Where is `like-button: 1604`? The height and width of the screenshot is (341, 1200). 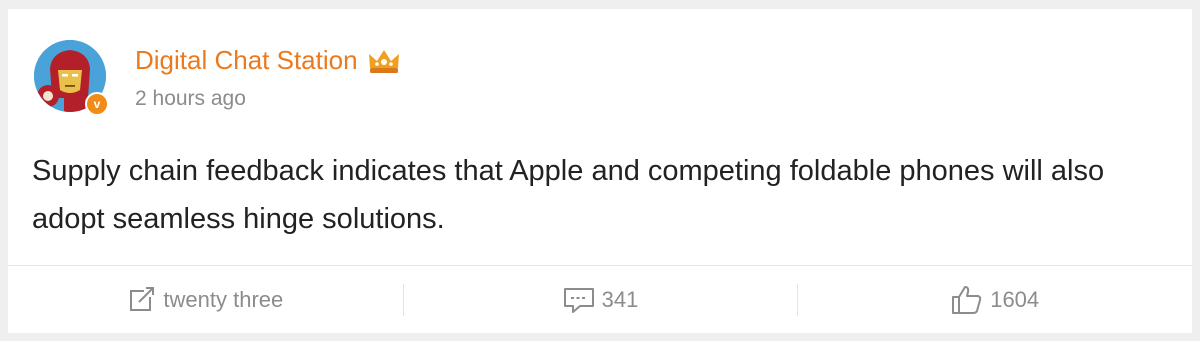
like-button: 1604 is located at coordinates (994, 299).